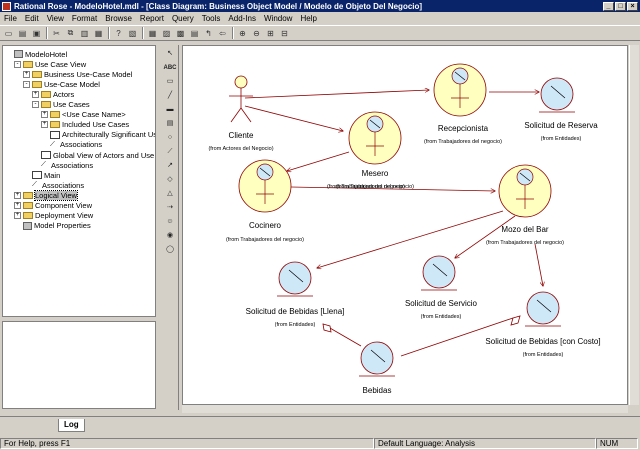 This screenshot has height=450, width=640. Describe the element at coordinates (375, 150) in the screenshot. I see `worker-mesero: Mesero (from Trabajadores del negocio)` at that location.